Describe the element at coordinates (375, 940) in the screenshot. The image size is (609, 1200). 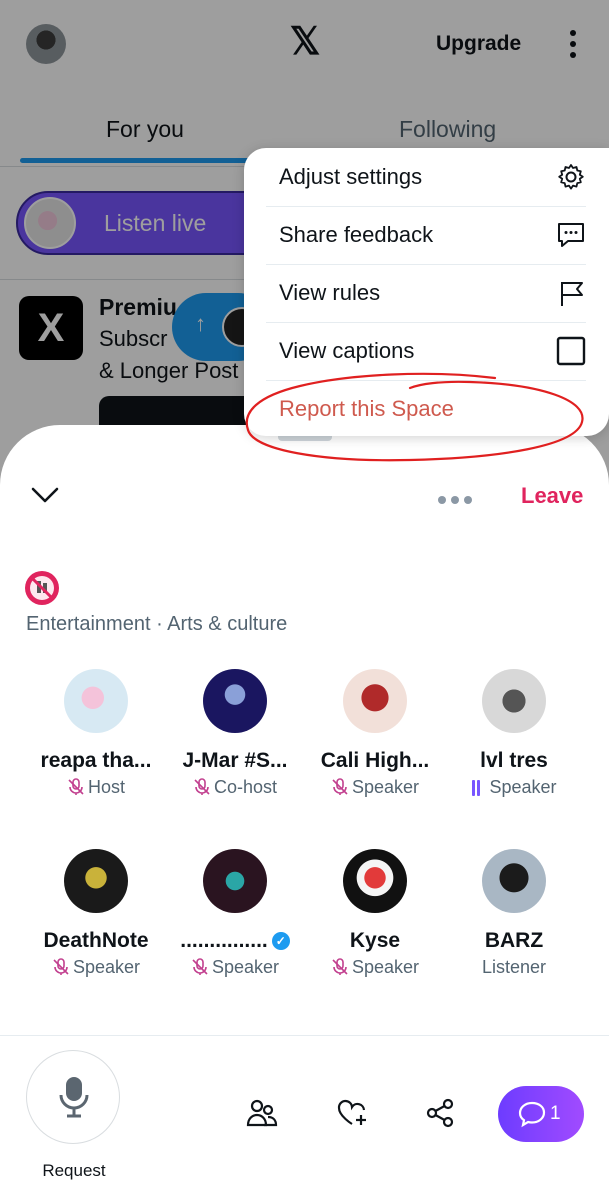
I see `participant-name: Kyse` at that location.